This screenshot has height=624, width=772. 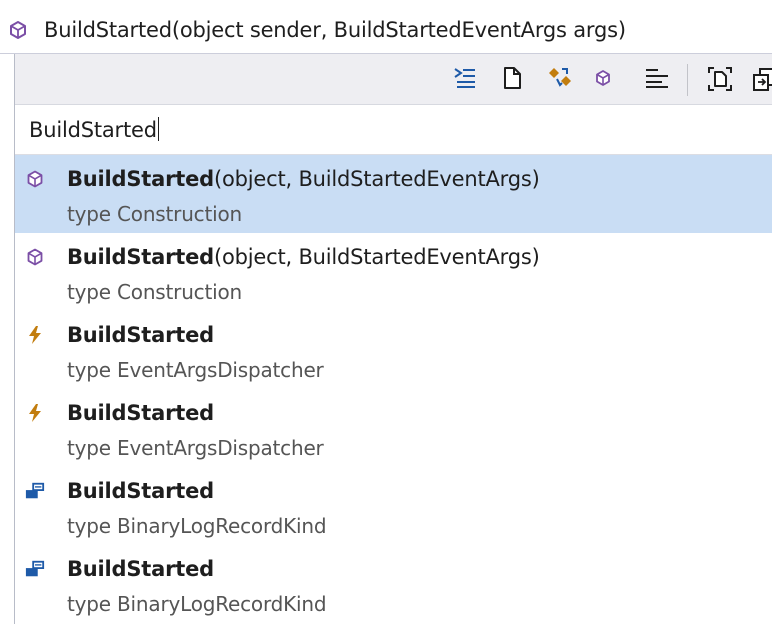 I want to click on expand-lines-button, so click(x=465, y=78).